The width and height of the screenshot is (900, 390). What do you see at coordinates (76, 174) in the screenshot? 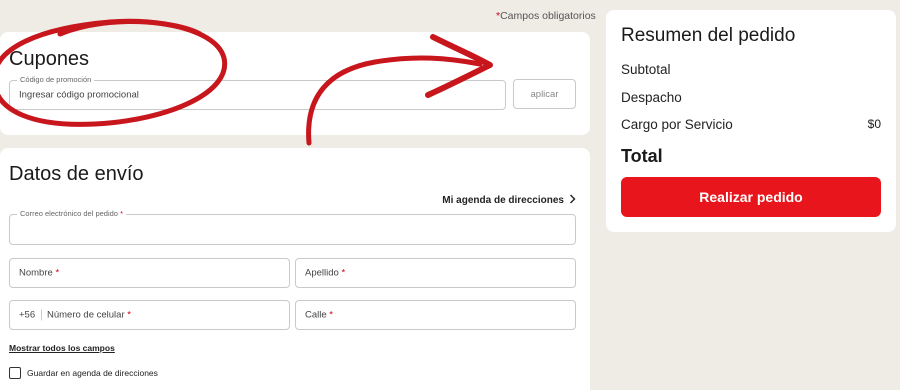
I see `shipping-title: Datos de envío` at bounding box center [76, 174].